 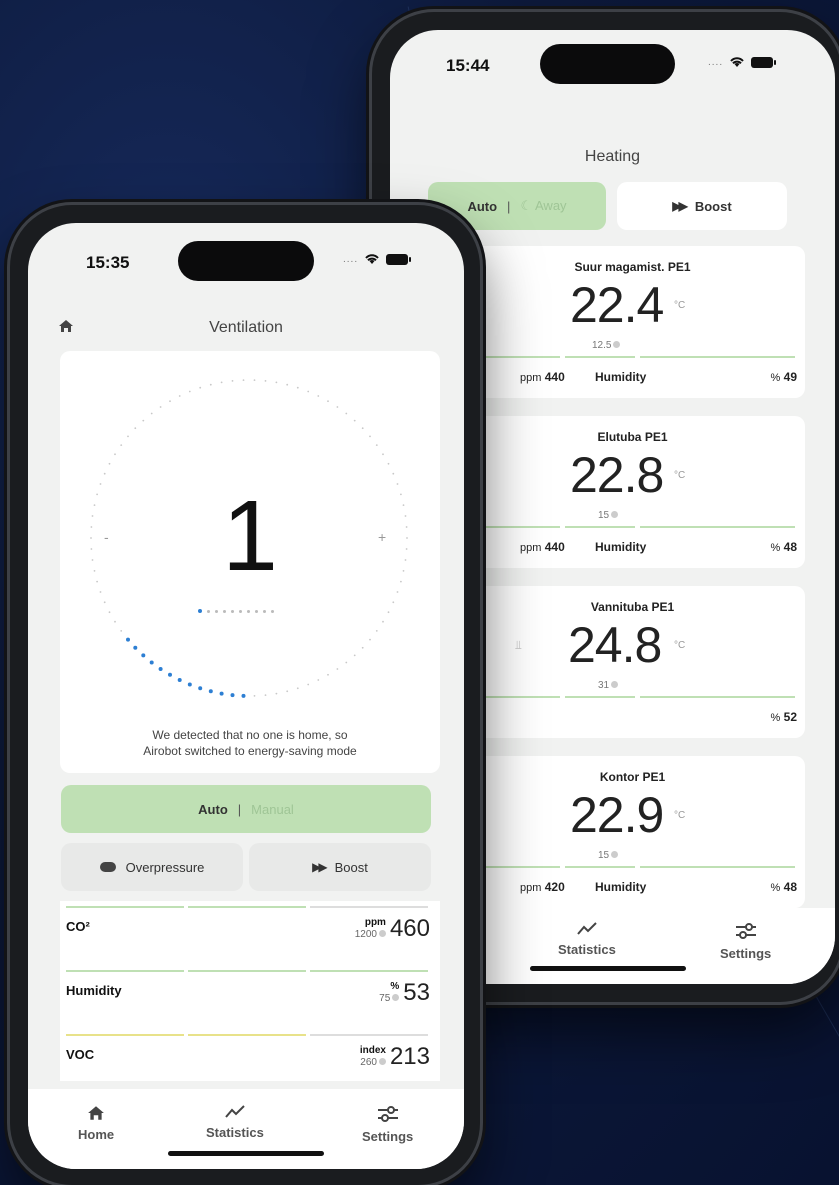 I want to click on ventilation-mode-toggle: Auto | Manual, so click(x=246, y=809).